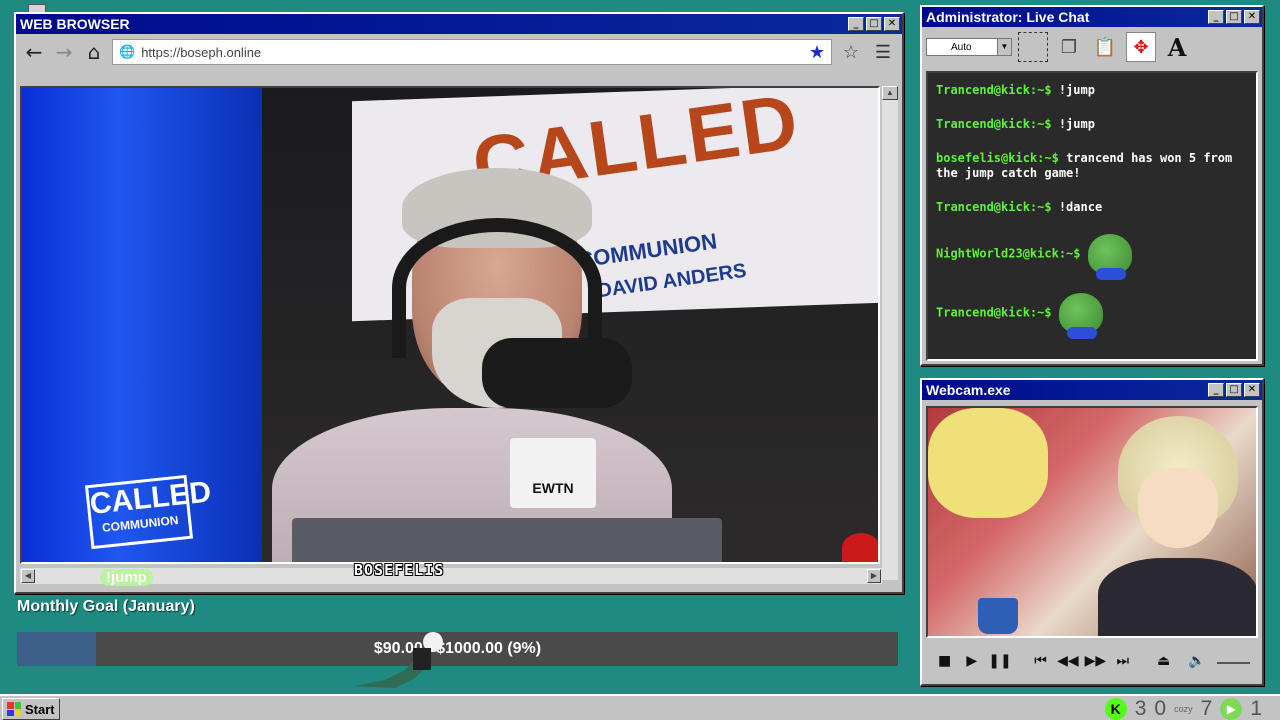 The image size is (1280, 720). Describe the element at coordinates (507, 540) in the screenshot. I see `laptop` at that location.